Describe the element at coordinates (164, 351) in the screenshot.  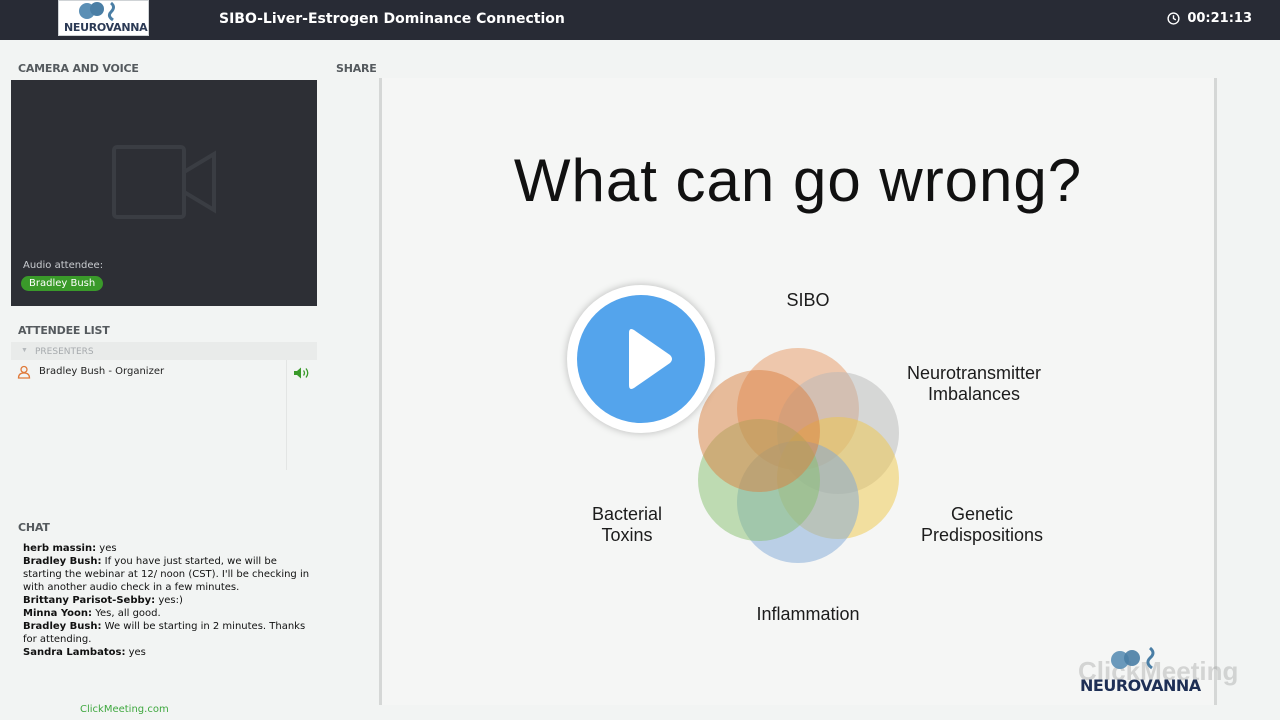
I see `presenters-group-header: ▼ PRESENTERS` at that location.